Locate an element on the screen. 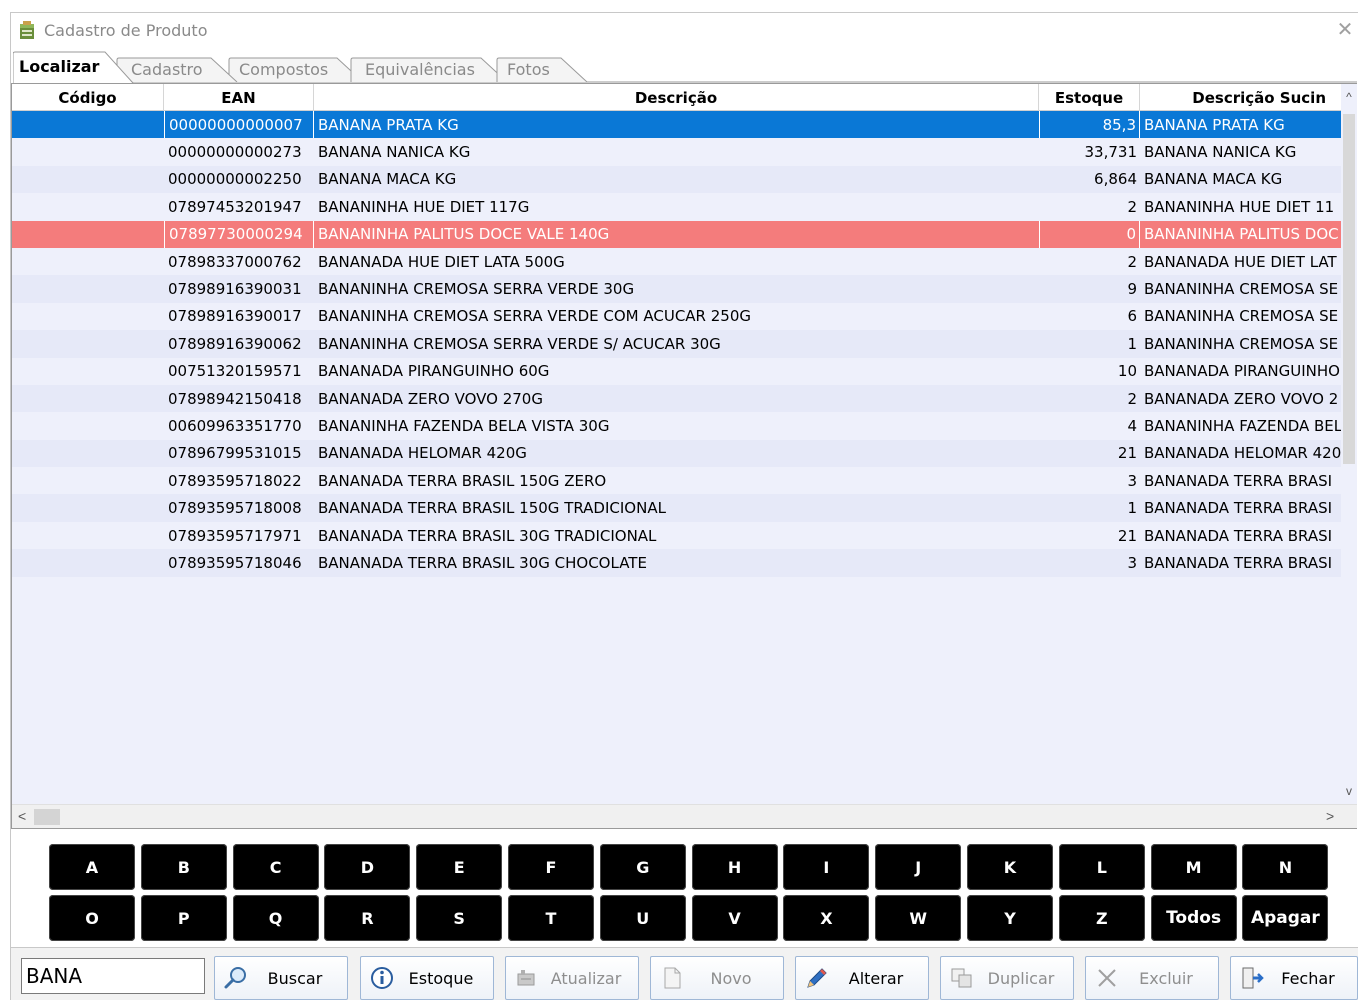 The height and width of the screenshot is (1000, 1358). cell-descricao-sucinta: BANANADA TERRA BRASI is located at coordinates (1238, 480).